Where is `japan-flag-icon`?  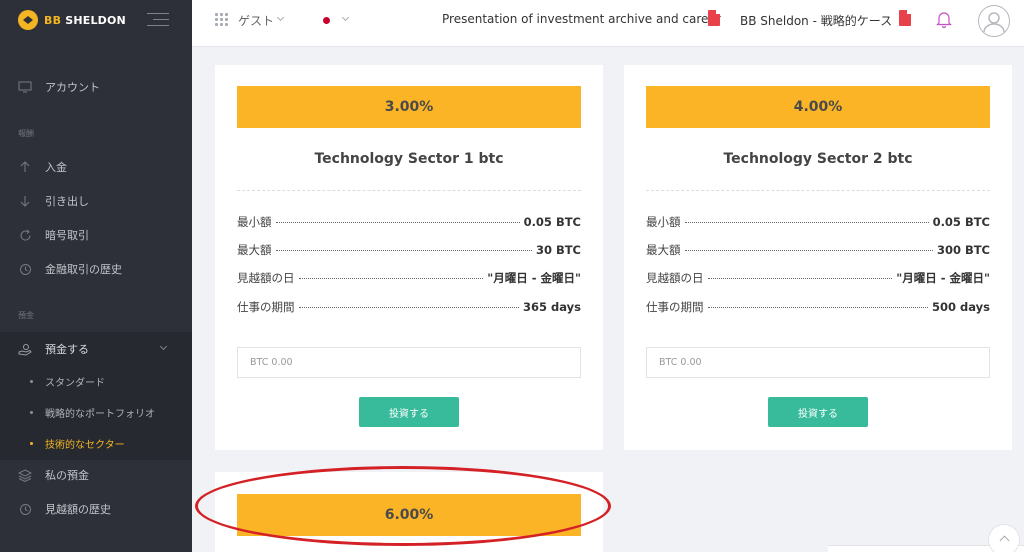 japan-flag-icon is located at coordinates (326, 20).